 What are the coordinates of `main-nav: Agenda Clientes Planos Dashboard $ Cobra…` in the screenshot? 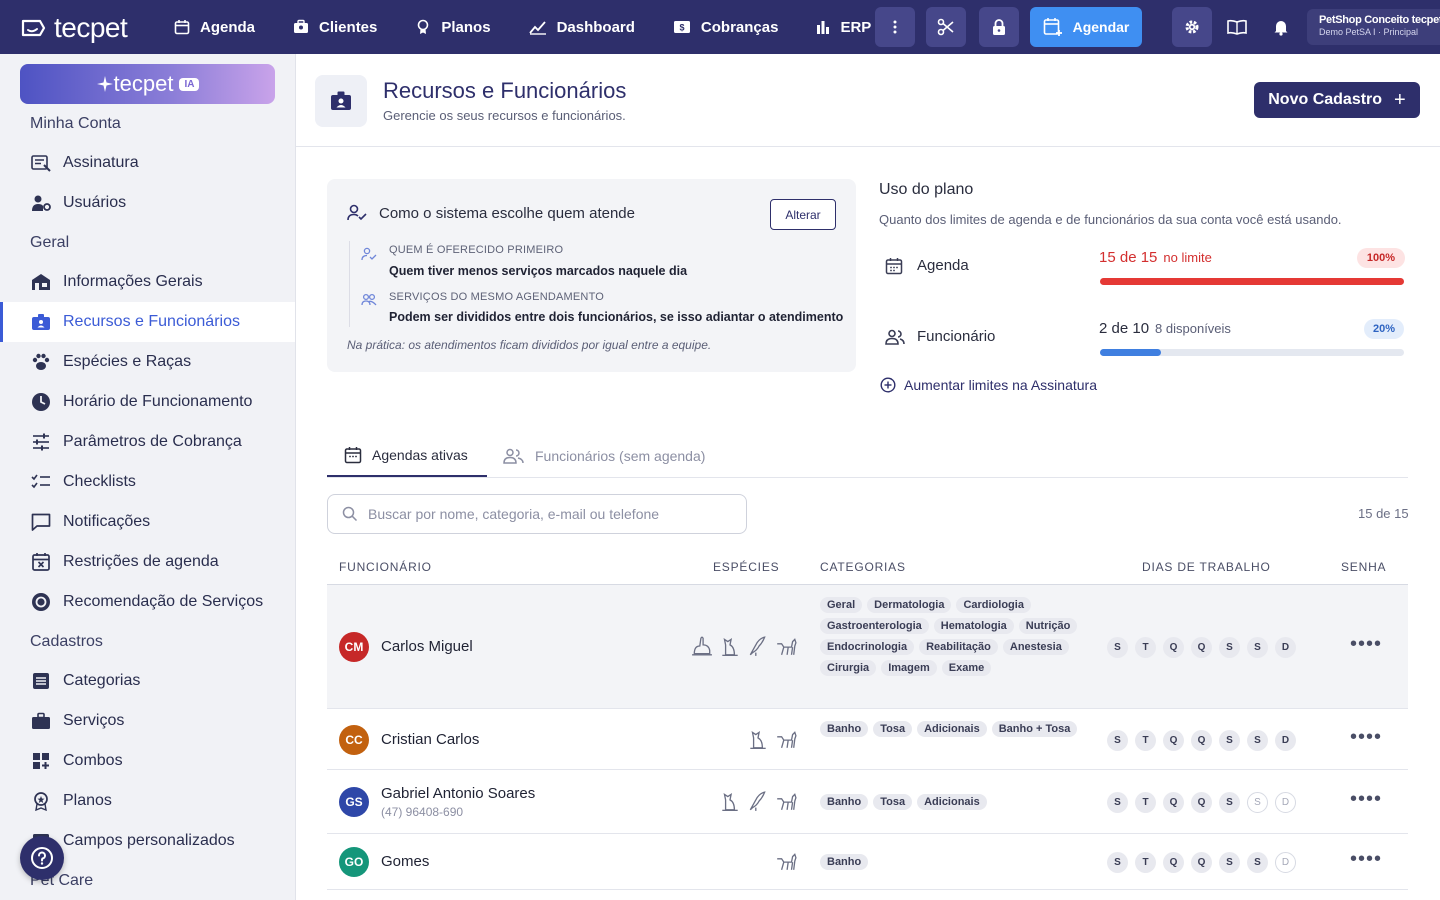 It's located at (541, 27).